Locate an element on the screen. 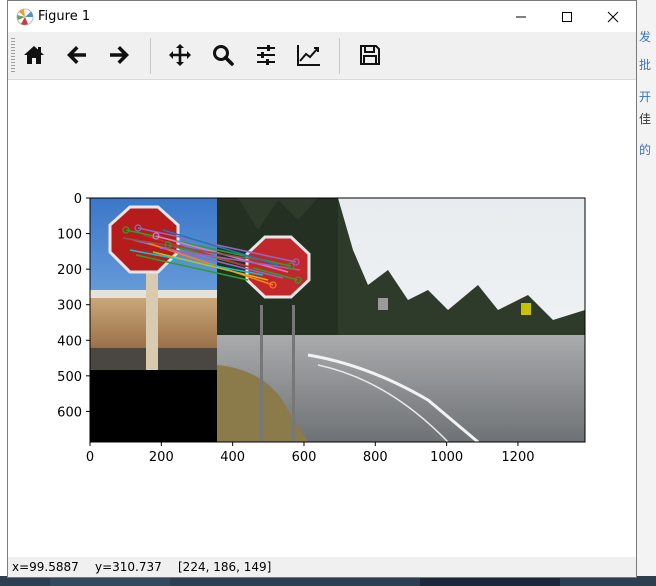 The height and width of the screenshot is (586, 656). y-axis: 0 100 200 300 400 500 600 is located at coordinates (73, 306).